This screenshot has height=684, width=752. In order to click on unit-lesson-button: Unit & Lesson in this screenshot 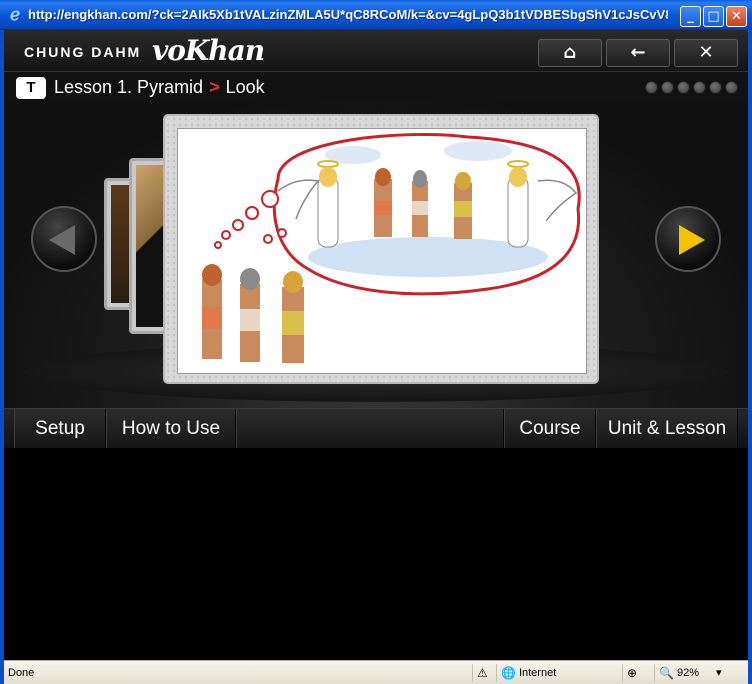, I will do `click(667, 429)`.